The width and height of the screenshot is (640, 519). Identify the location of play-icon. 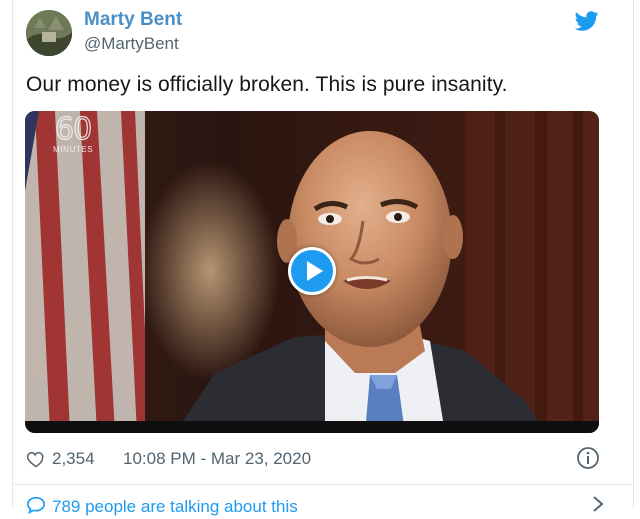
(315, 271).